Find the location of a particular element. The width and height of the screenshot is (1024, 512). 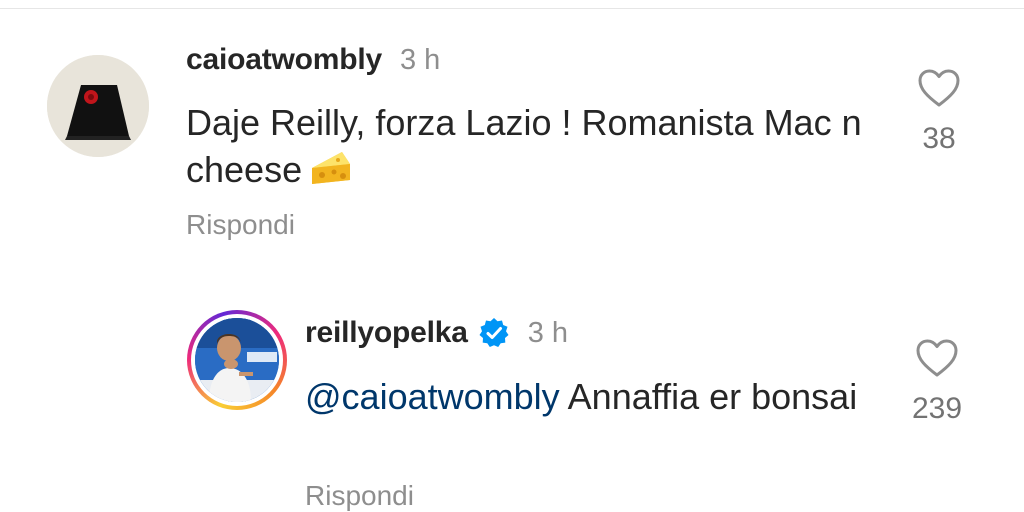

avatar-story-ring is located at coordinates (237, 360).